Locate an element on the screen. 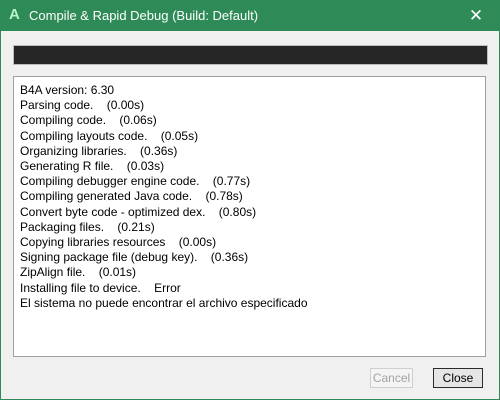  close-button: Close is located at coordinates (458, 378).